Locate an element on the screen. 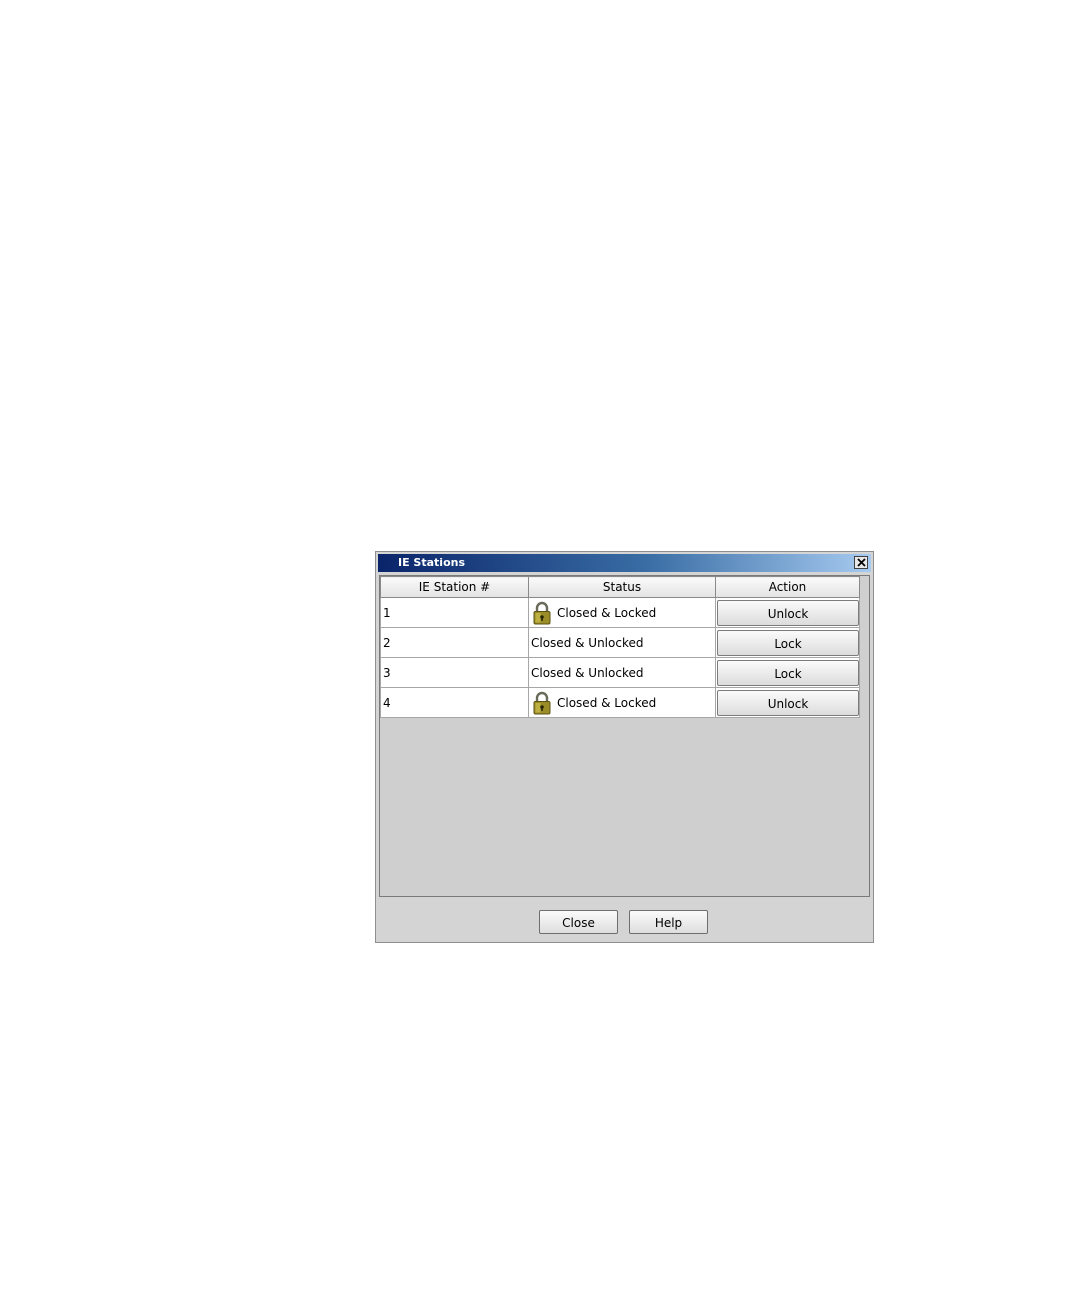 This screenshot has height=1296, width=1080. window-title: IE Stations is located at coordinates (432, 562).